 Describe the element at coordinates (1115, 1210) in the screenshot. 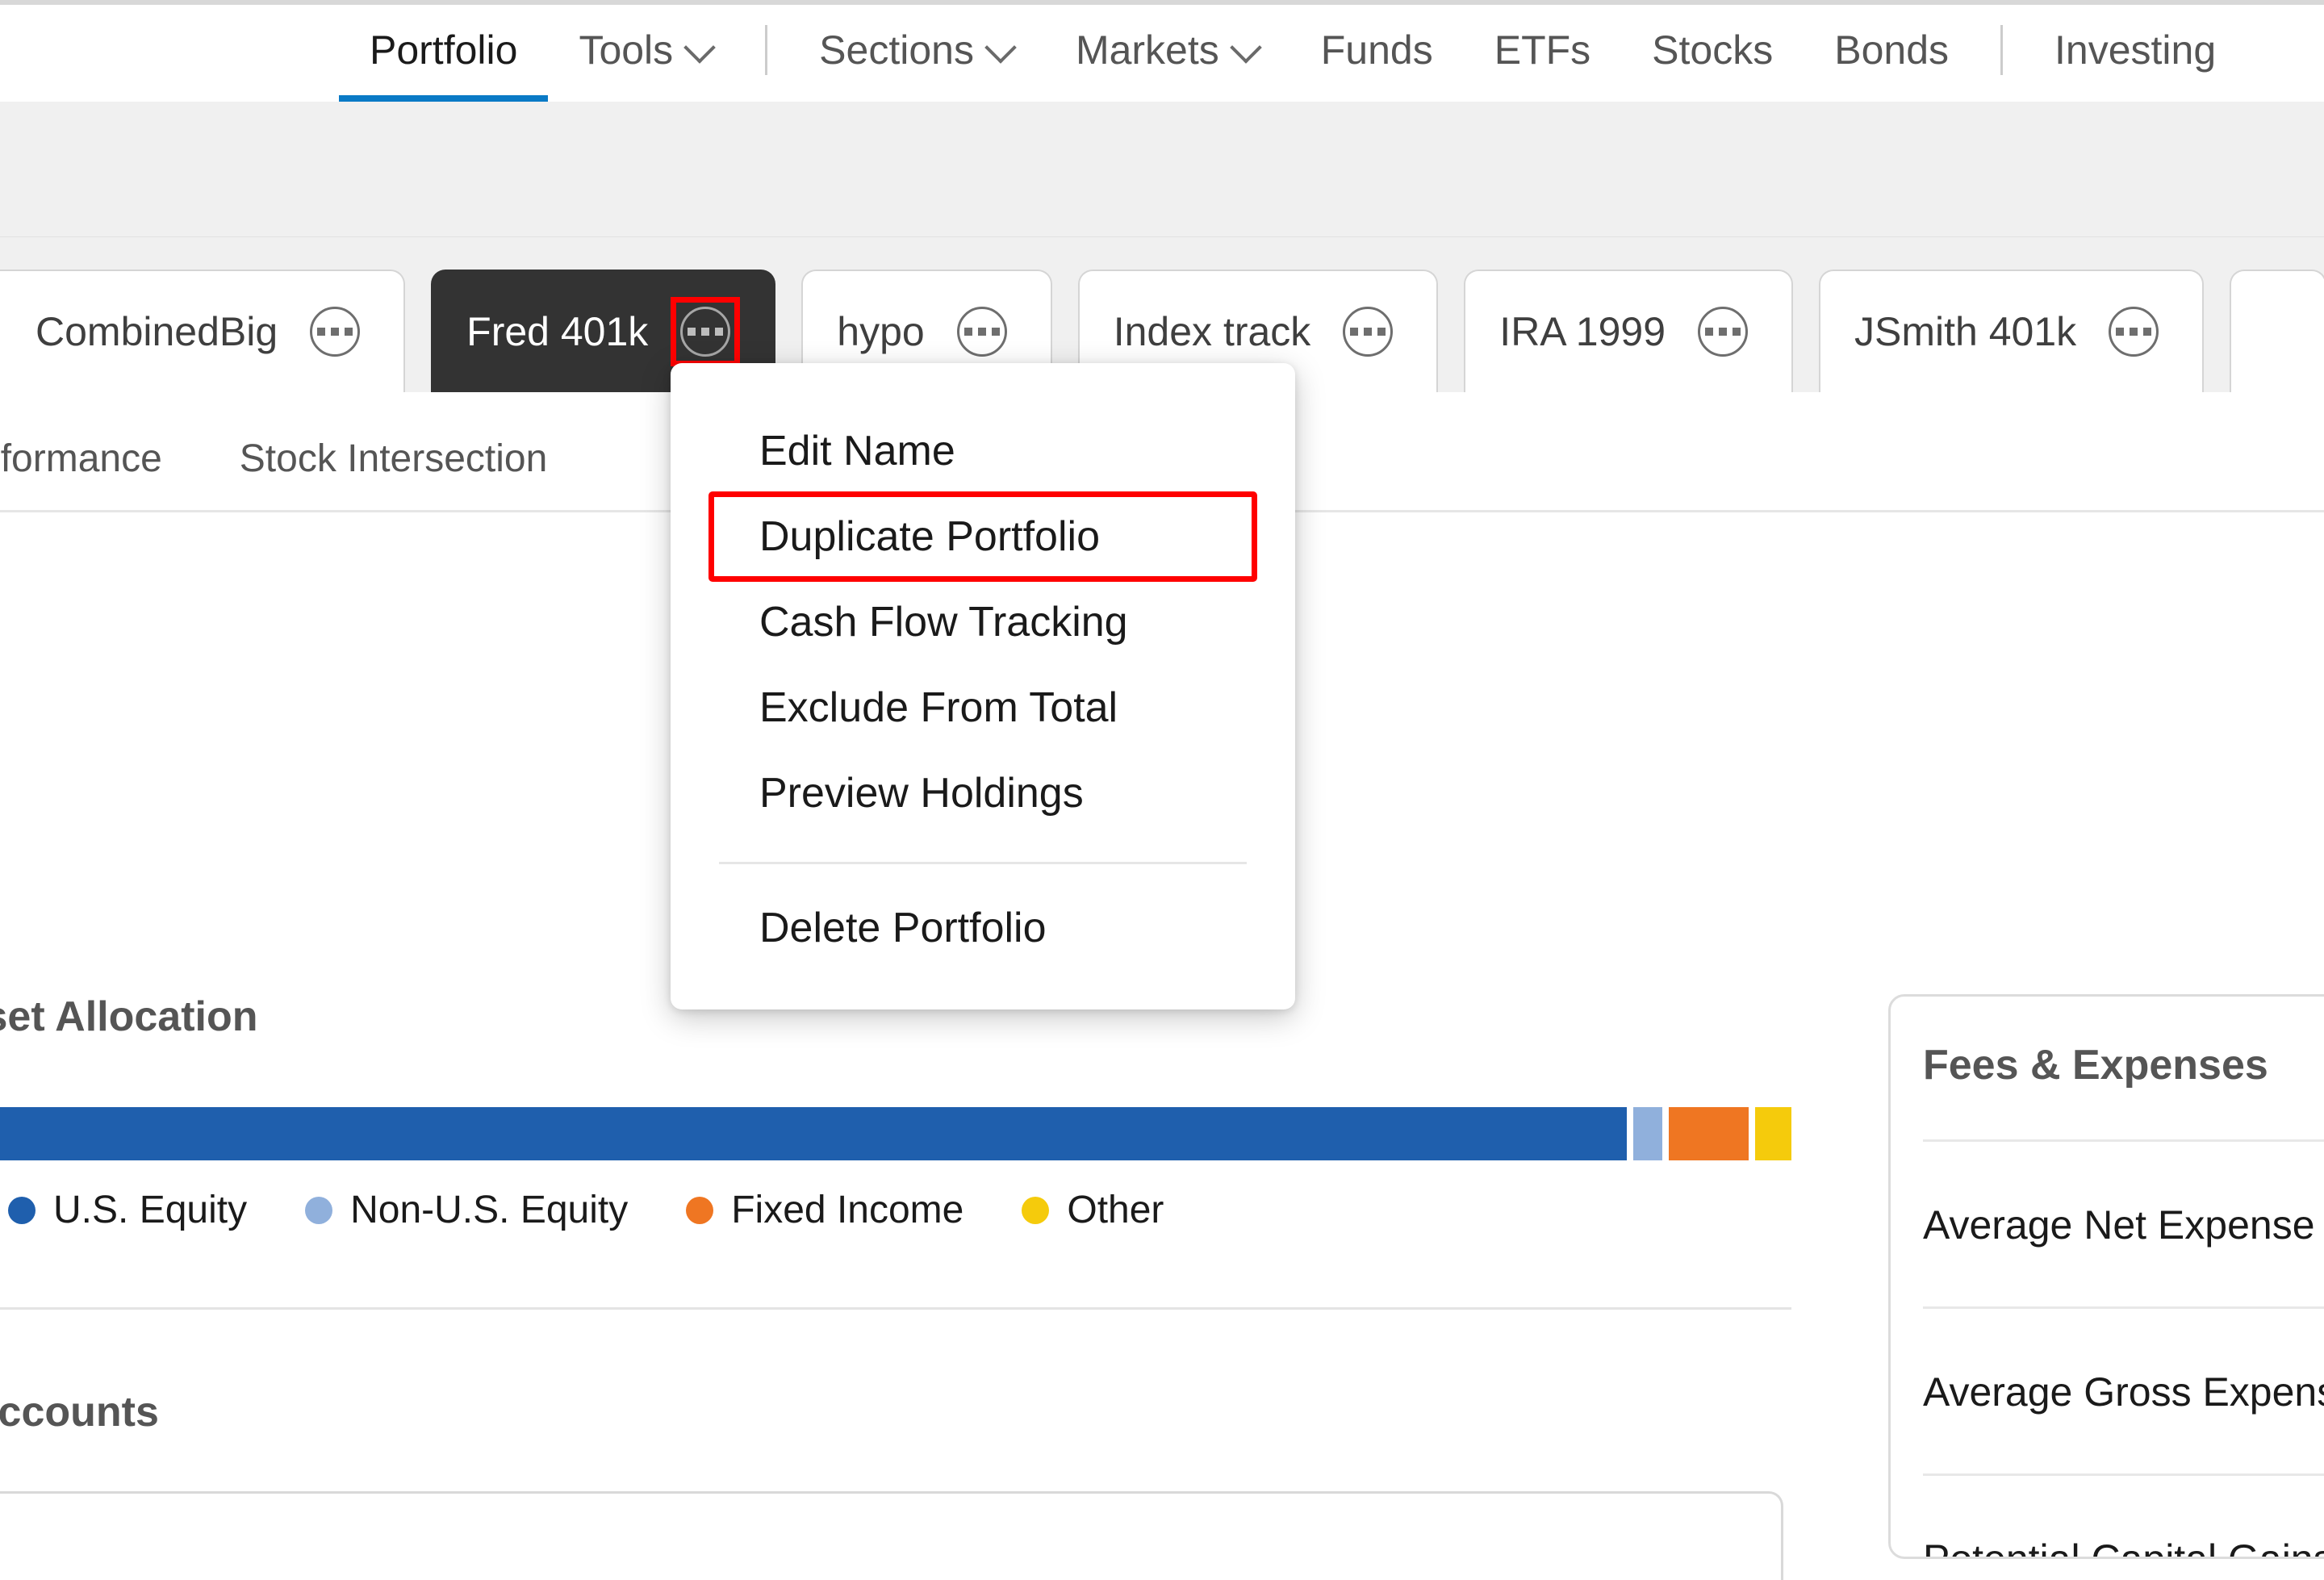

I see `legend-label: Other` at that location.